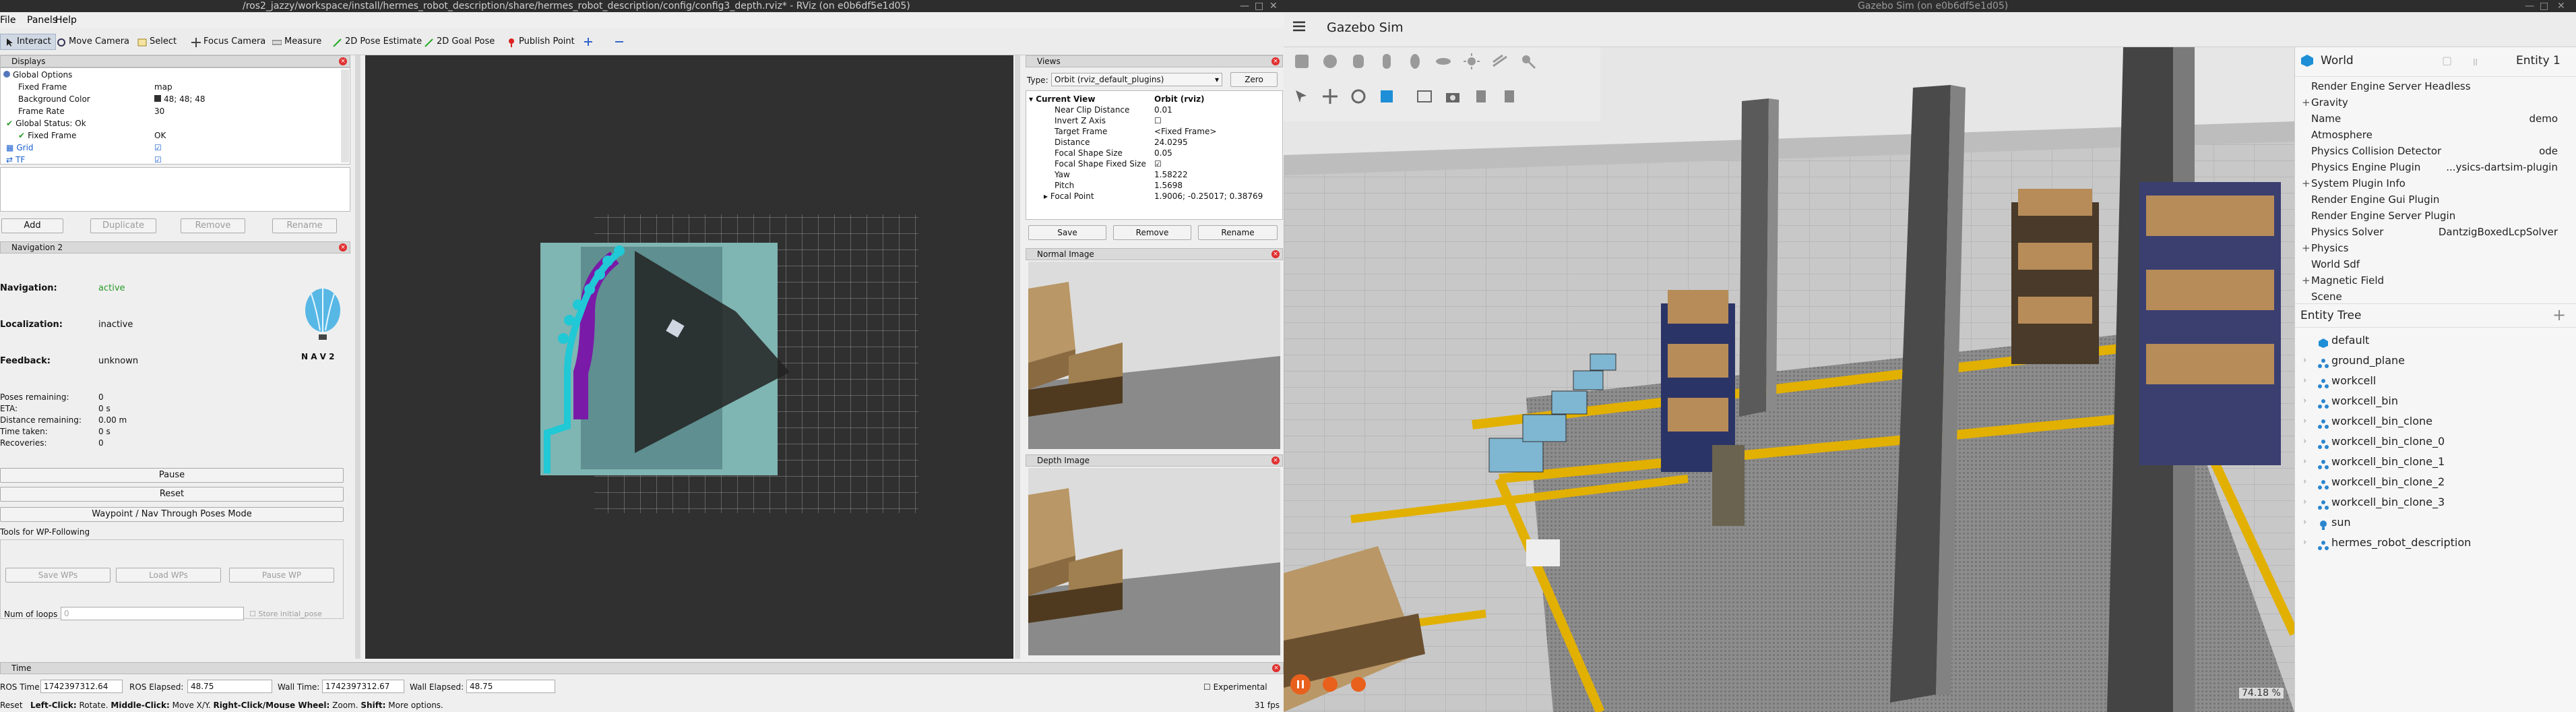  What do you see at coordinates (28, 42) in the screenshot?
I see `tool-interact: Interact` at bounding box center [28, 42].